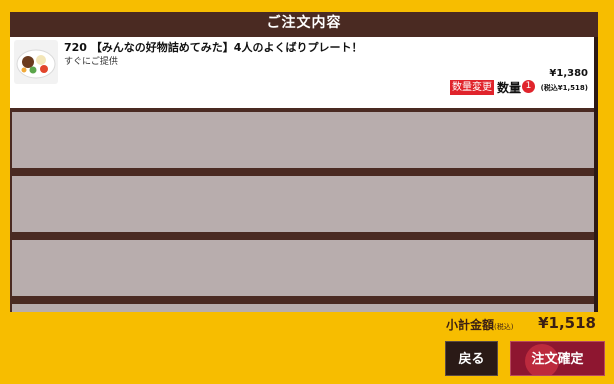 This screenshot has height=384, width=614. What do you see at coordinates (509, 88) in the screenshot?
I see `quantity-label: 数量` at bounding box center [509, 88].